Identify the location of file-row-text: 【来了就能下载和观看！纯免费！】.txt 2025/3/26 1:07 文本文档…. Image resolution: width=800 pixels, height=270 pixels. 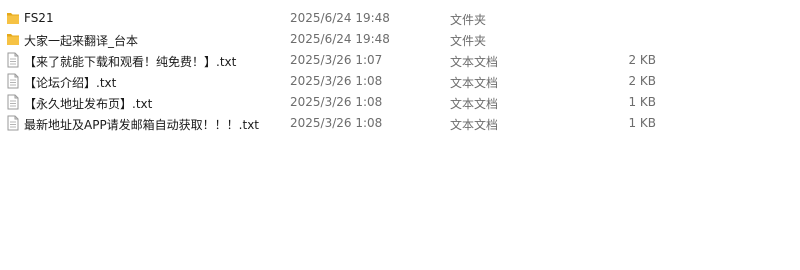
(400, 60).